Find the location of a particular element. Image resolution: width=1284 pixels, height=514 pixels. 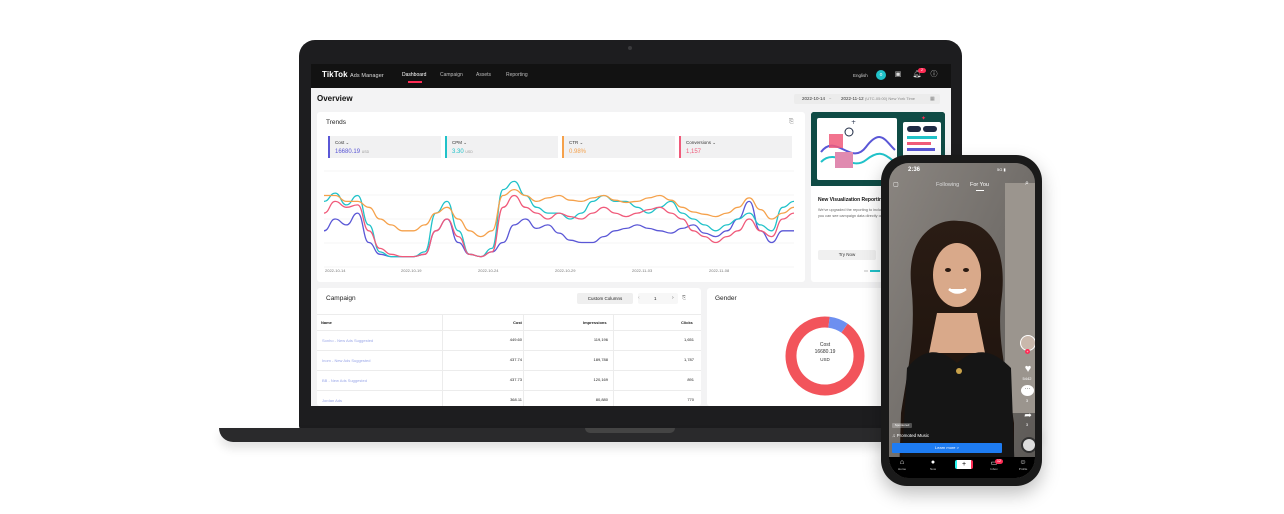

tab-campaign: Campaign is located at coordinates (451, 75).